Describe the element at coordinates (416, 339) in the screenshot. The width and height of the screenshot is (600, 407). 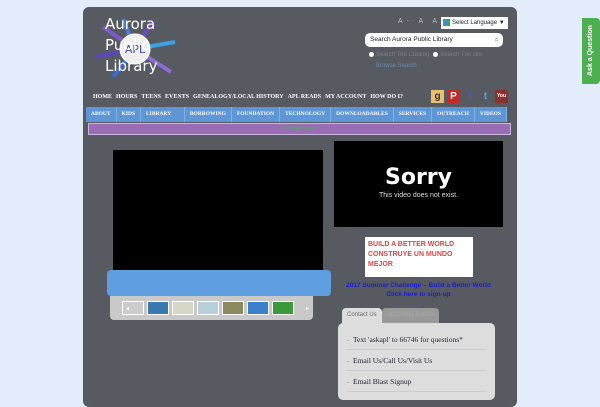
I see `contact-link-text: Text 'askapl' to 66746 for questions*` at that location.